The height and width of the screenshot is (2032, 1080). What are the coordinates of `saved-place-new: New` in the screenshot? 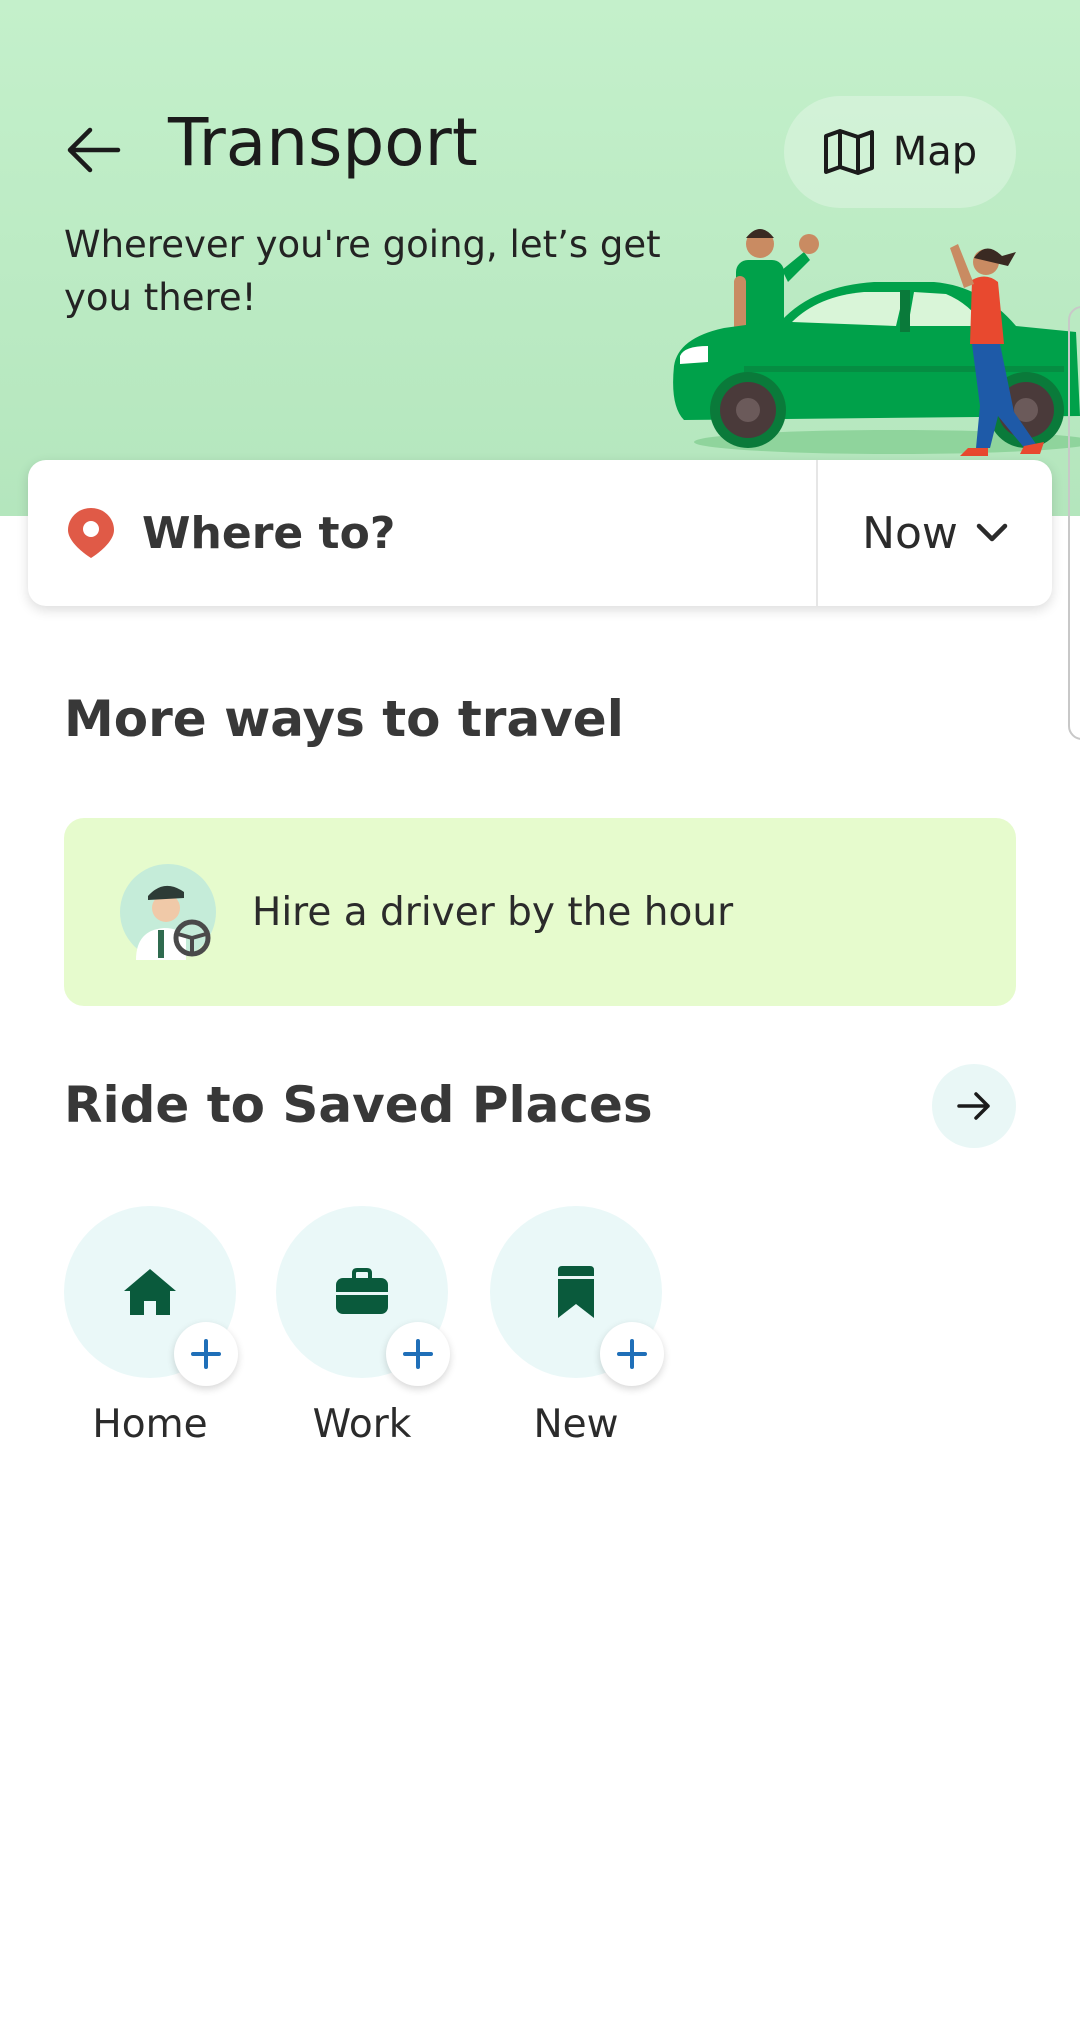 It's located at (577, 1326).